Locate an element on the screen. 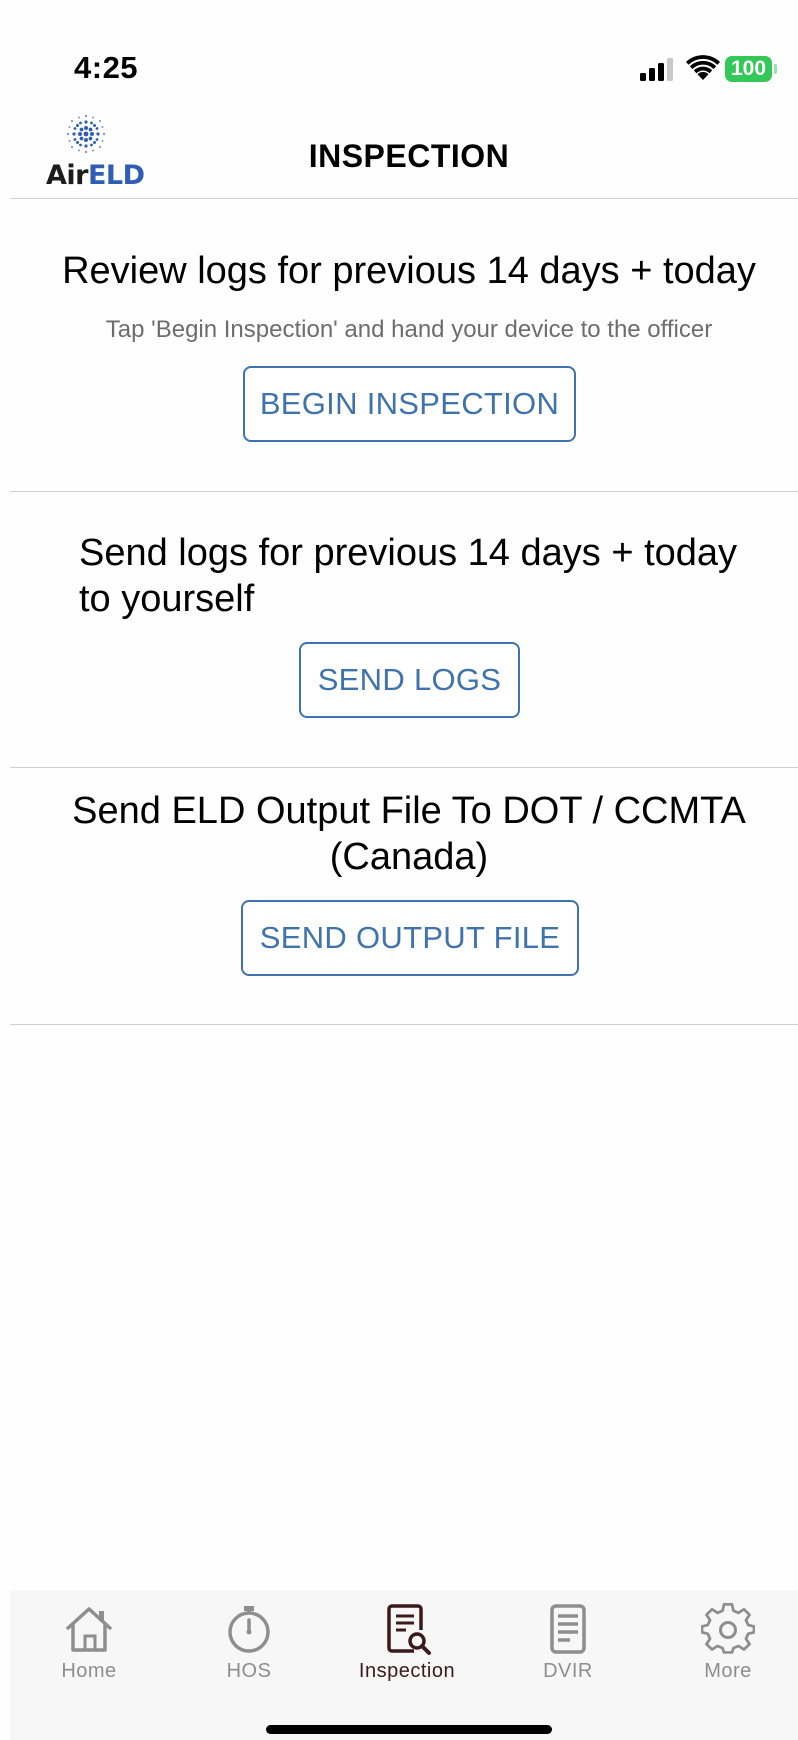  page-title: INSPECTION is located at coordinates (409, 156).